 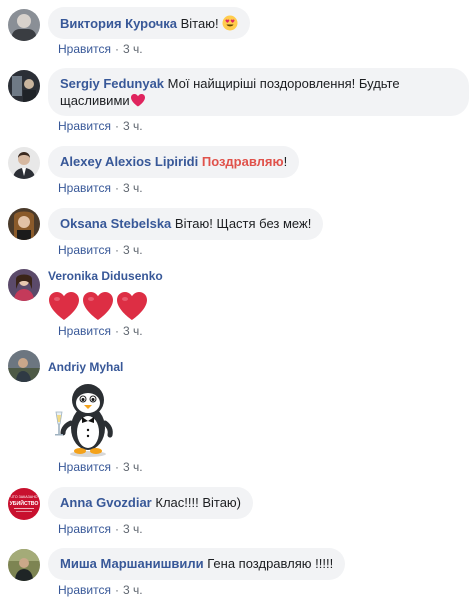 What do you see at coordinates (118, 23) in the screenshot?
I see `author-name: Виктория Курочка` at bounding box center [118, 23].